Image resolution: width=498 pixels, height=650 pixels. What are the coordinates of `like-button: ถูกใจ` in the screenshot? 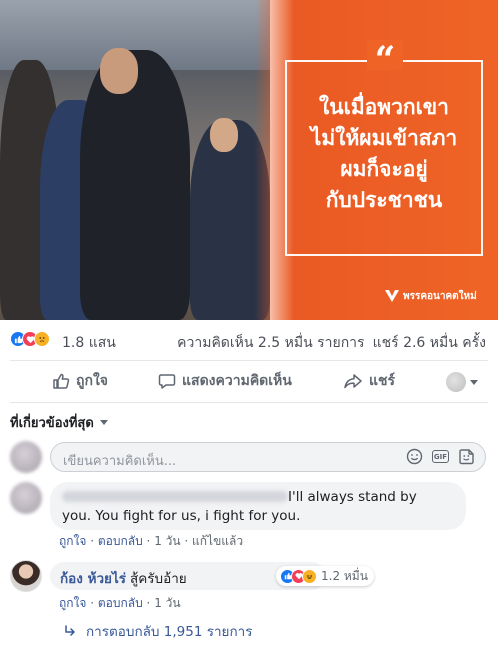 It's located at (80, 381).